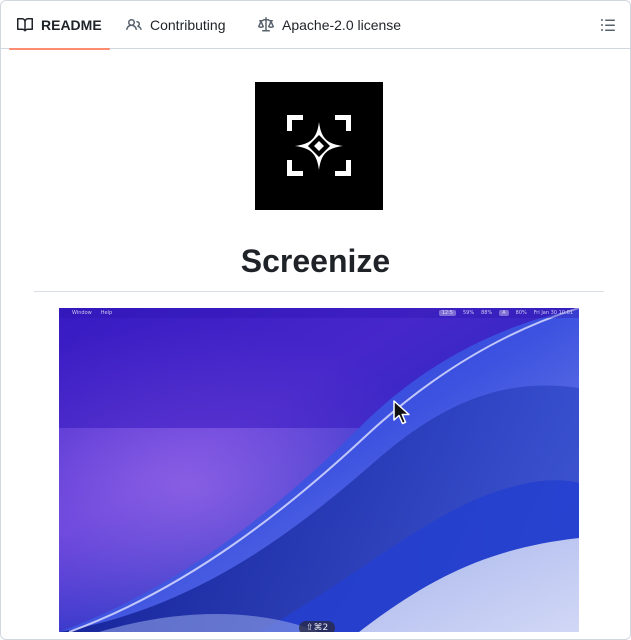 The width and height of the screenshot is (631, 640). I want to click on menubar-item-window: Window, so click(82, 313).